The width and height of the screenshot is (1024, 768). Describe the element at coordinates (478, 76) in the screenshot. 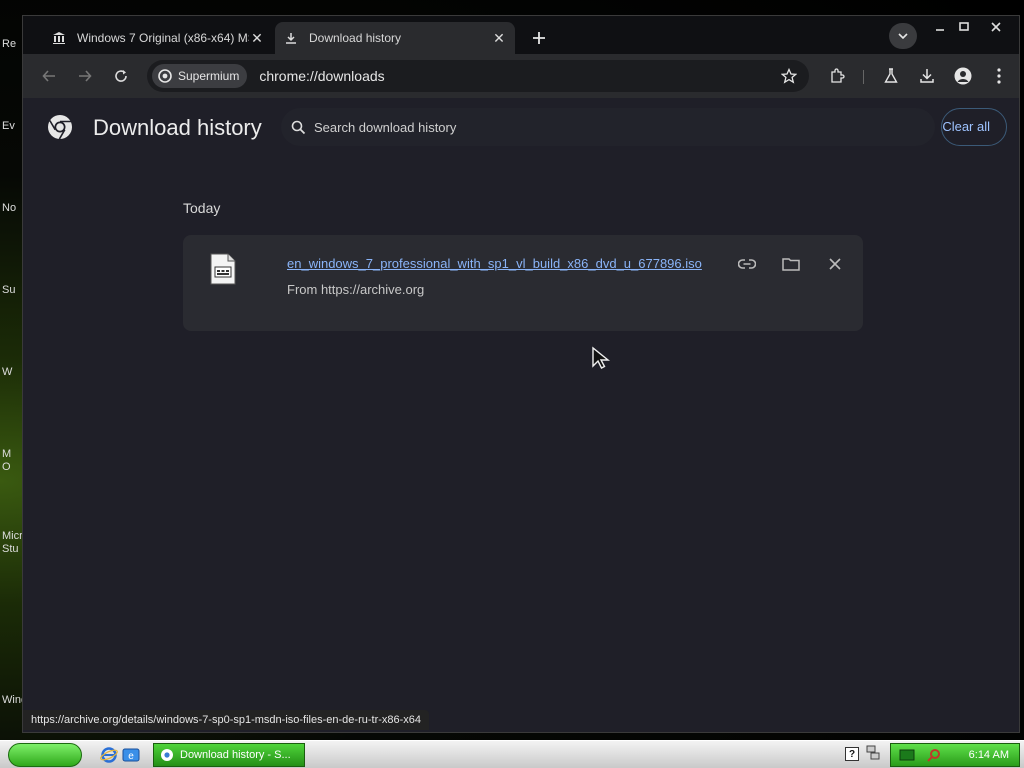

I see `omnibox: Supermium chrome://downloads` at that location.